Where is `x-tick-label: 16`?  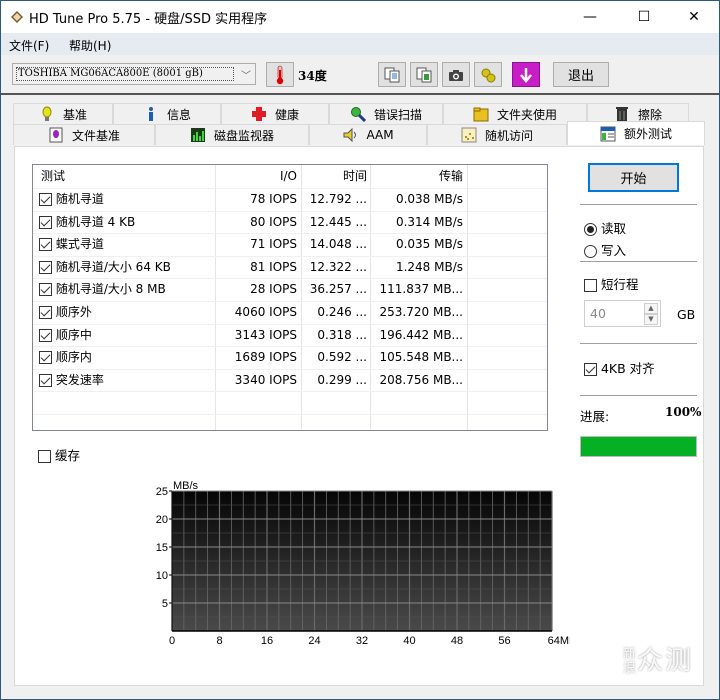 x-tick-label: 16 is located at coordinates (267, 641).